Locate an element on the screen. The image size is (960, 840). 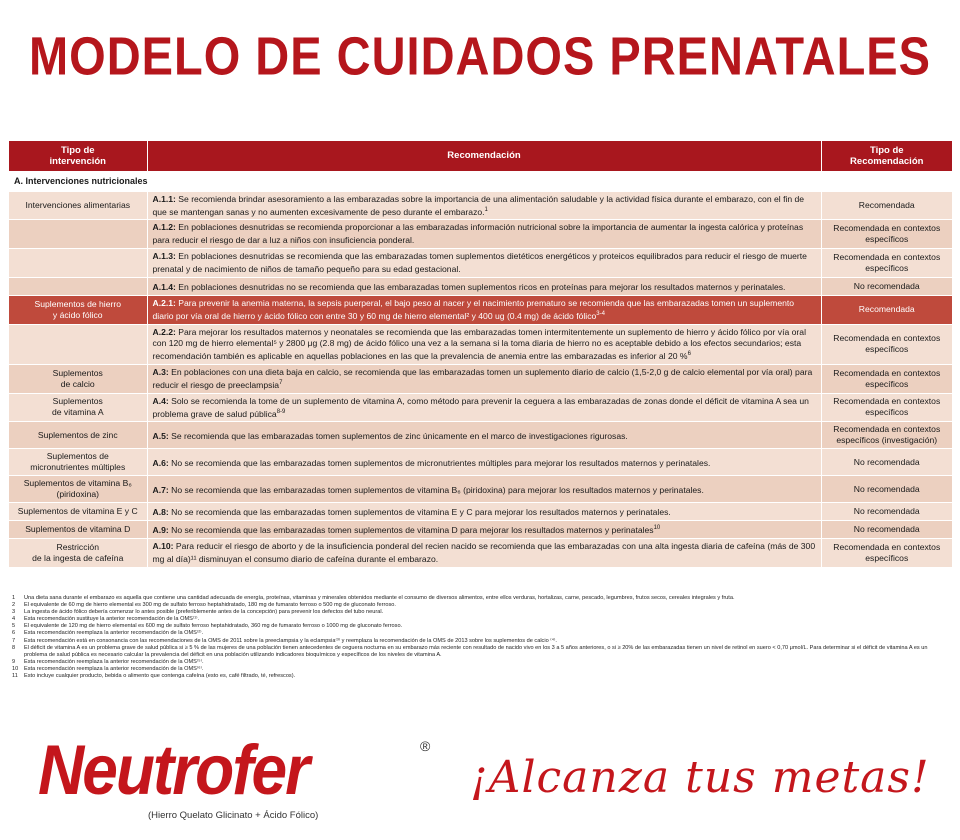
recommendation-code: A.6: is located at coordinates (160, 462).